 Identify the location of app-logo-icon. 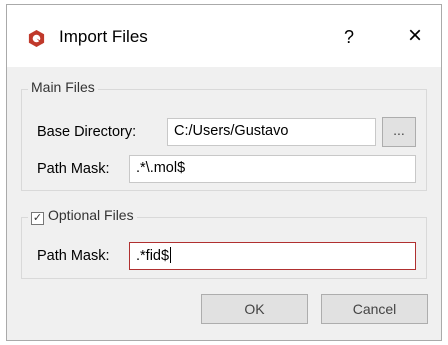
(36, 38).